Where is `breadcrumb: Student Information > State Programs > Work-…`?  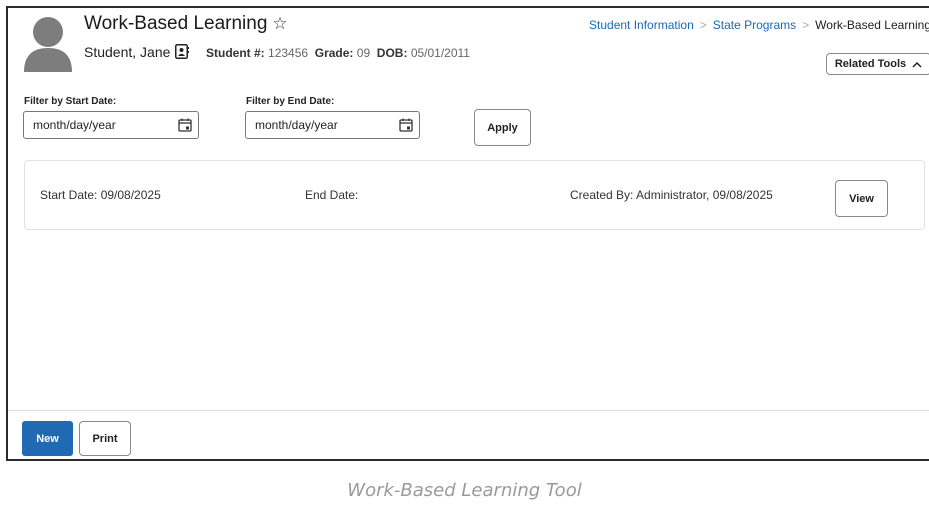
breadcrumb: Student Information > State Programs > Work-… is located at coordinates (759, 25).